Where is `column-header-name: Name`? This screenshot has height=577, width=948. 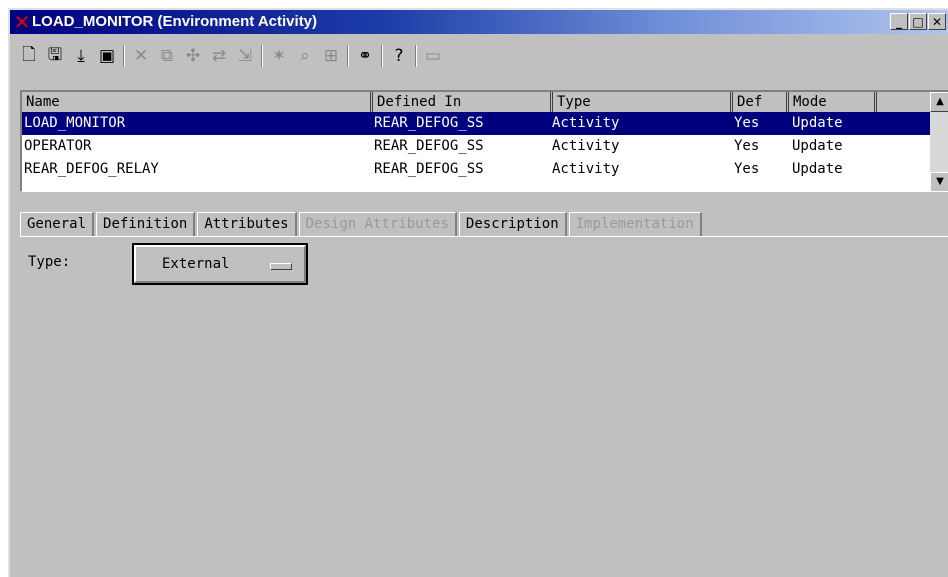
column-header-name: Name is located at coordinates (196, 102).